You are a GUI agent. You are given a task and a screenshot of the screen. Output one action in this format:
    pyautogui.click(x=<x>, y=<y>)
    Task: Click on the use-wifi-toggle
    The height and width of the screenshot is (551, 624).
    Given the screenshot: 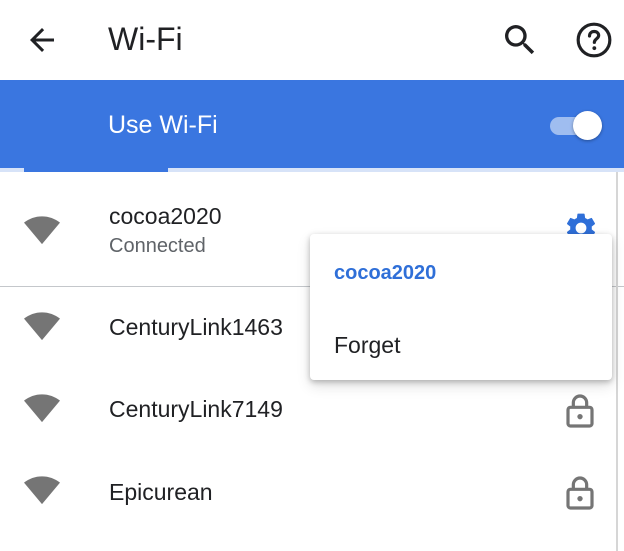 What is the action you would take?
    pyautogui.click(x=576, y=125)
    